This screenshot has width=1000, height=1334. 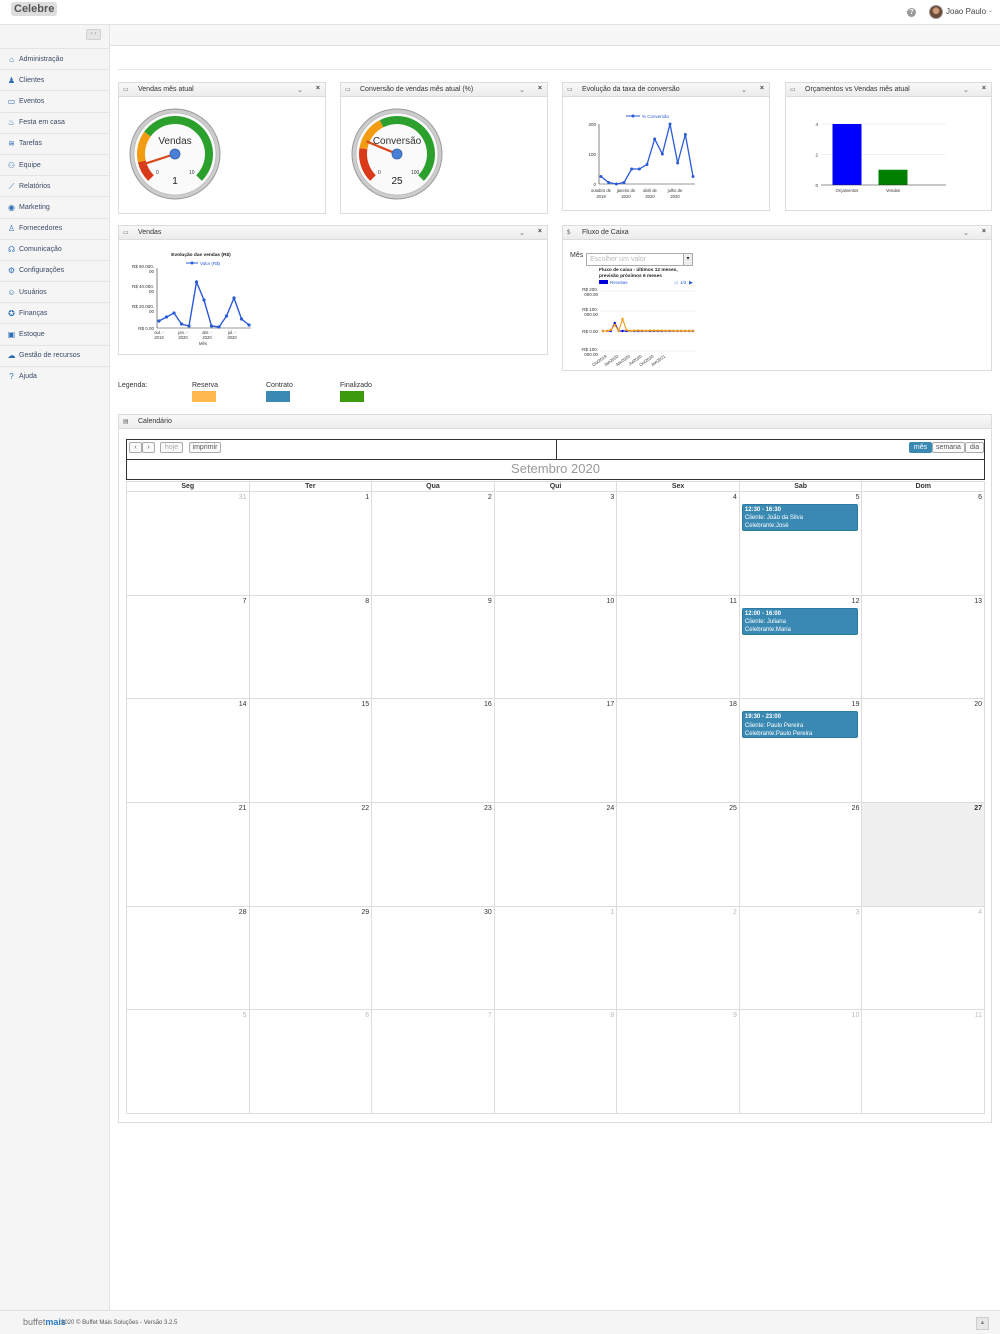 What do you see at coordinates (188, 855) in the screenshot?
I see `calendar-day-cell: 21` at bounding box center [188, 855].